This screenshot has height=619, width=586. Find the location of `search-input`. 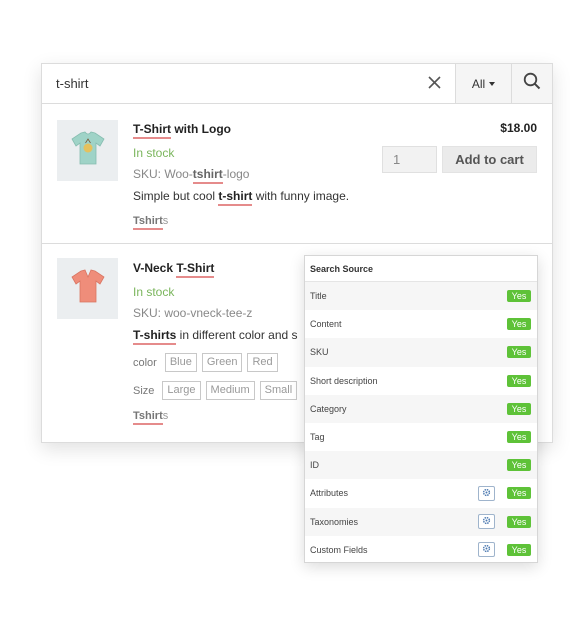

search-input is located at coordinates (227, 83).